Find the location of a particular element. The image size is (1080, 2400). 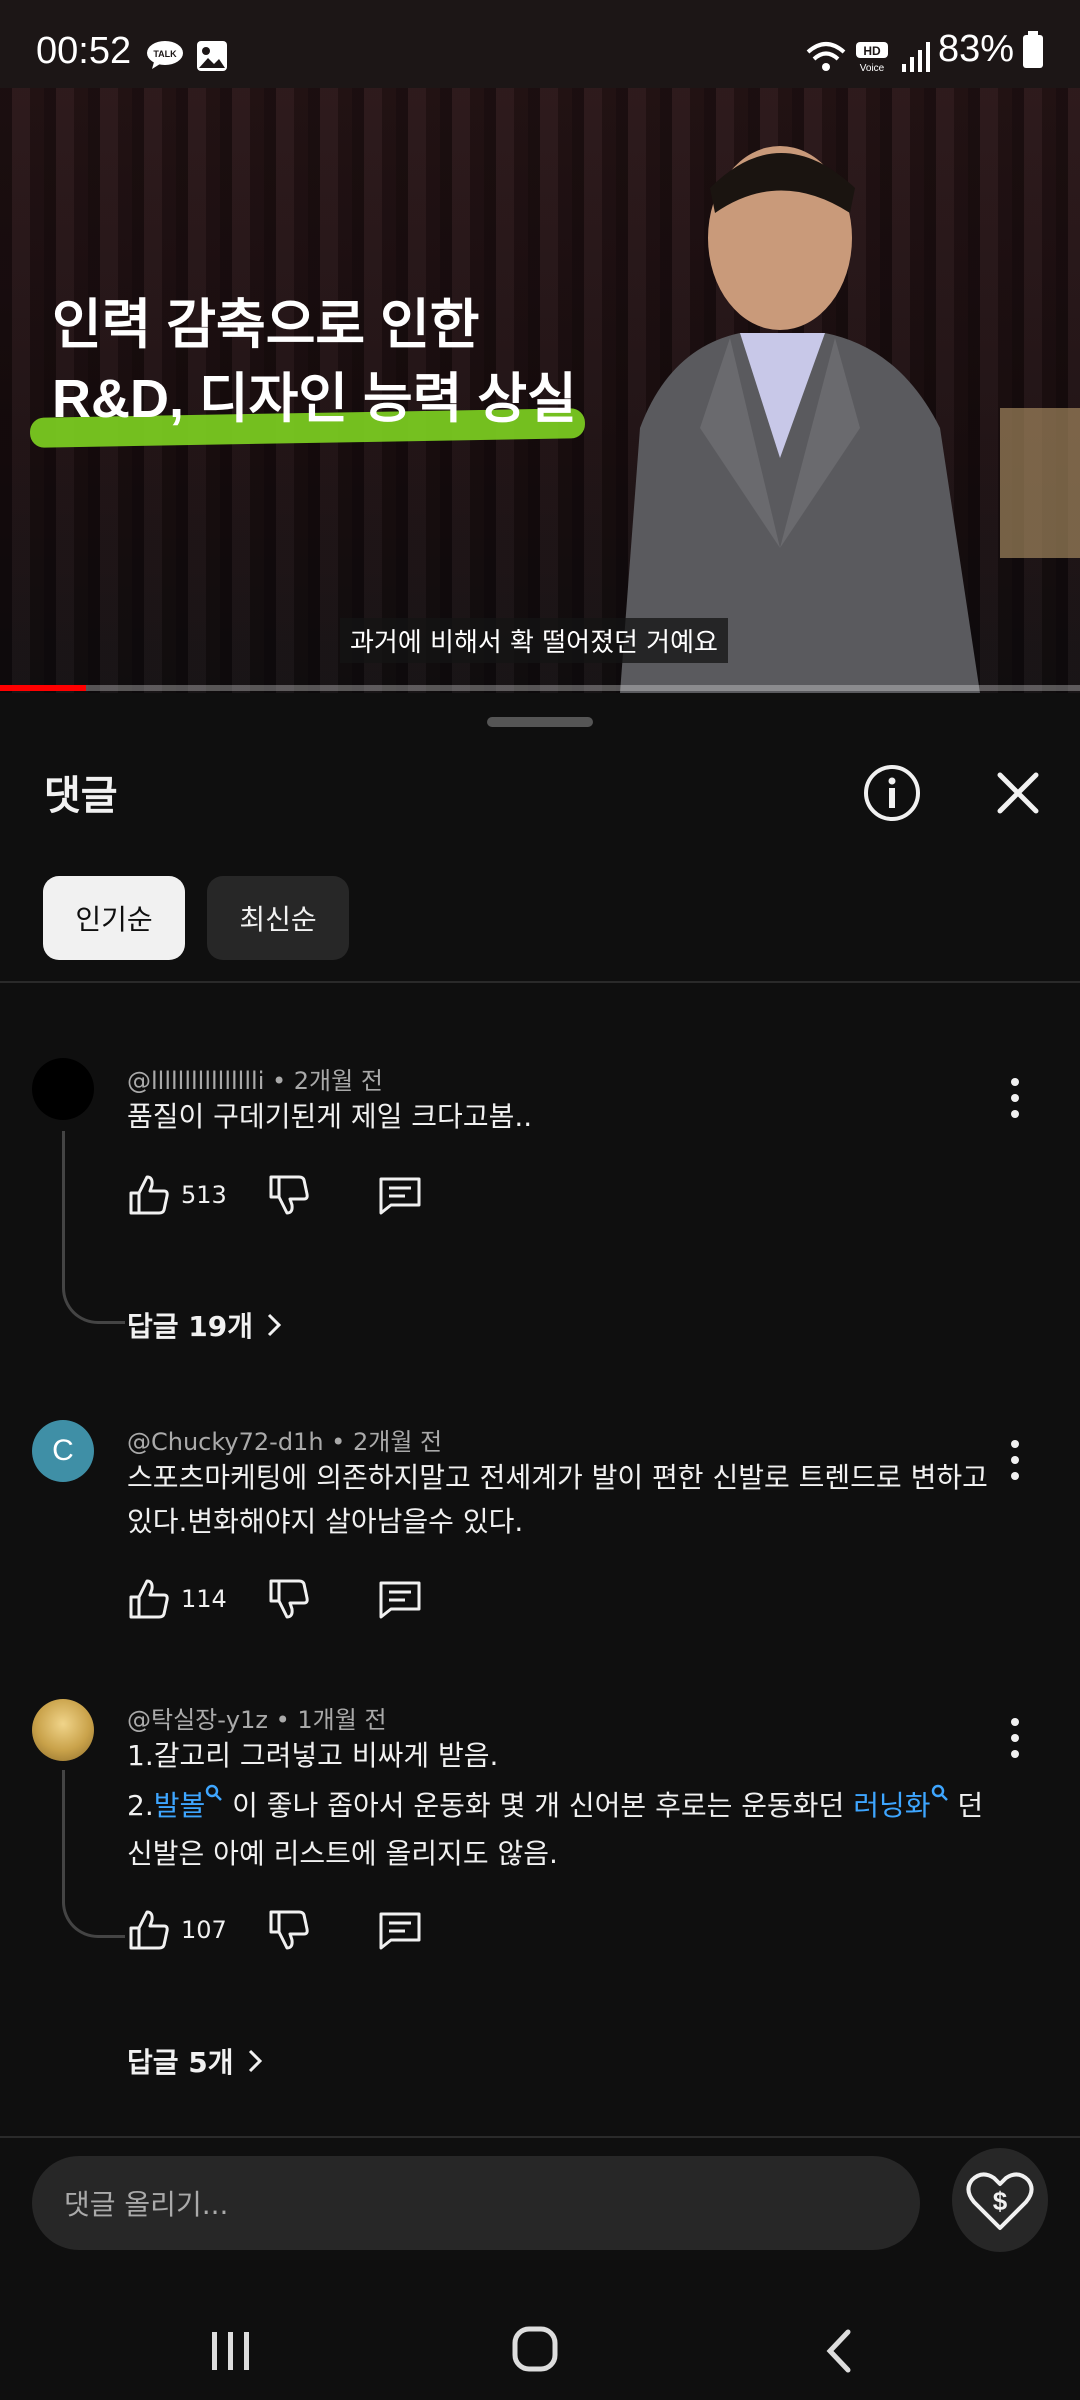

comment-actions: 114 is located at coordinates (275, 1599).